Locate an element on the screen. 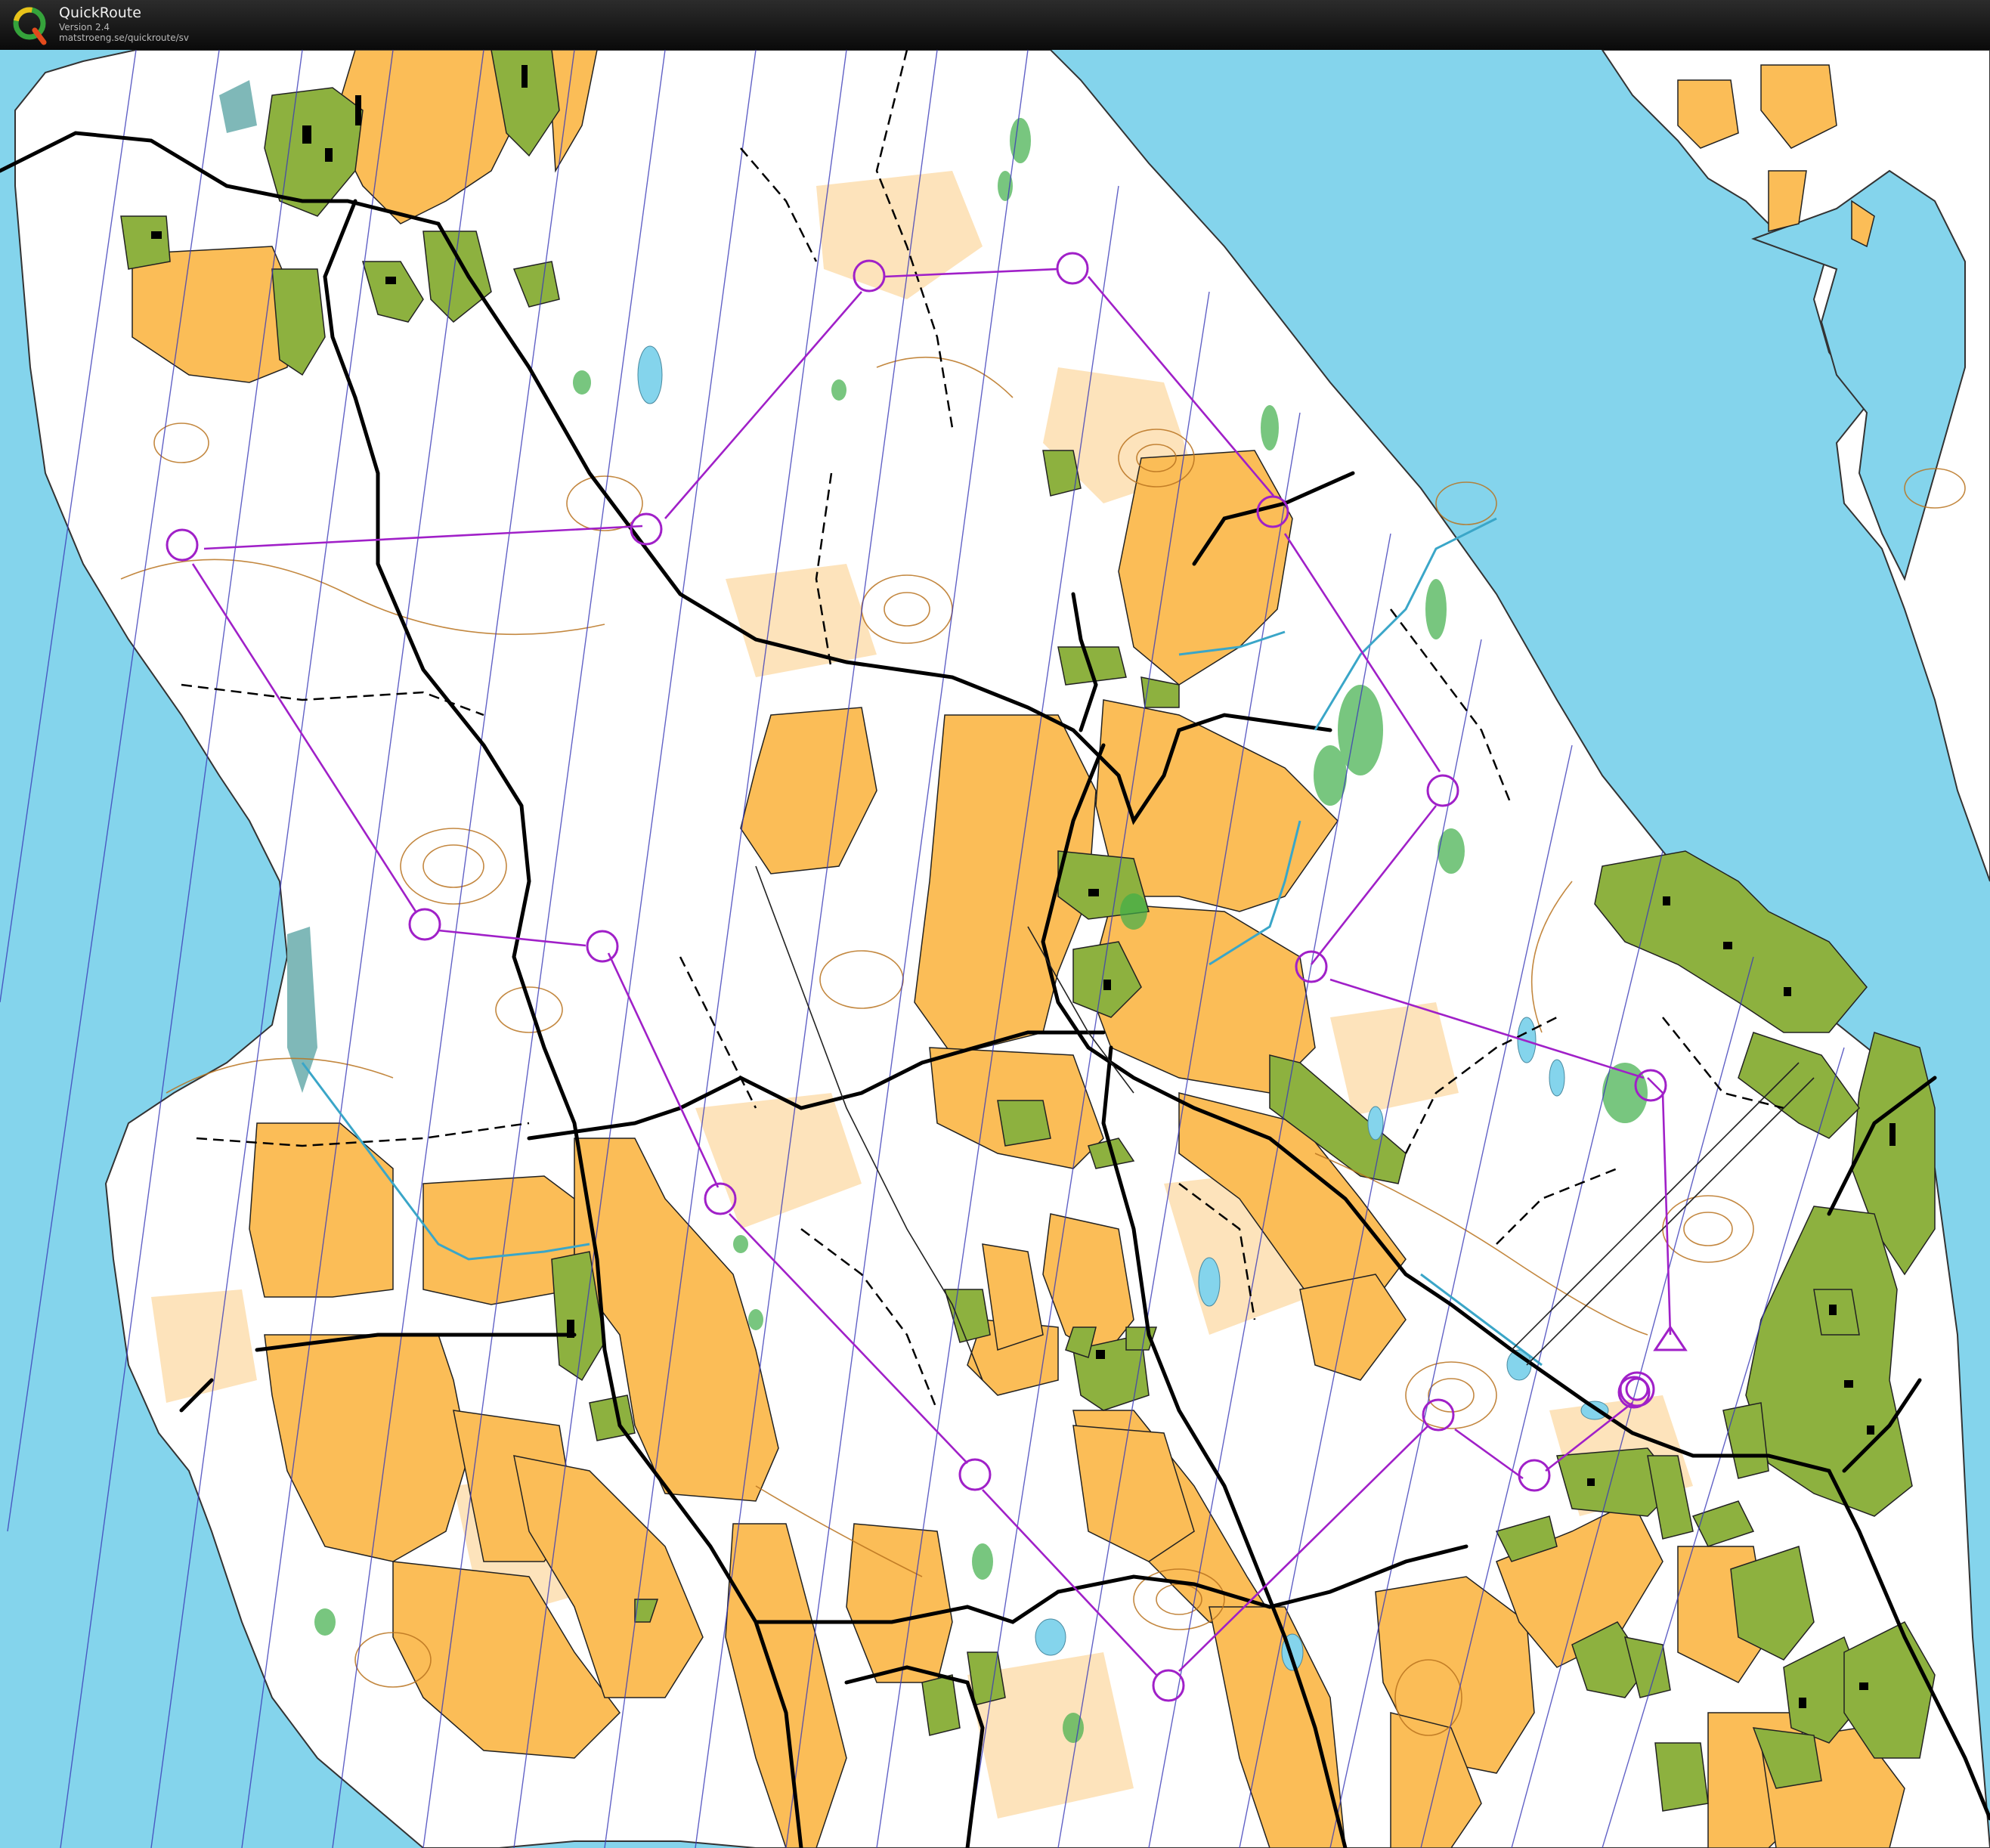 The image size is (1990, 1848). app-version: Version 2.4 is located at coordinates (84, 27).